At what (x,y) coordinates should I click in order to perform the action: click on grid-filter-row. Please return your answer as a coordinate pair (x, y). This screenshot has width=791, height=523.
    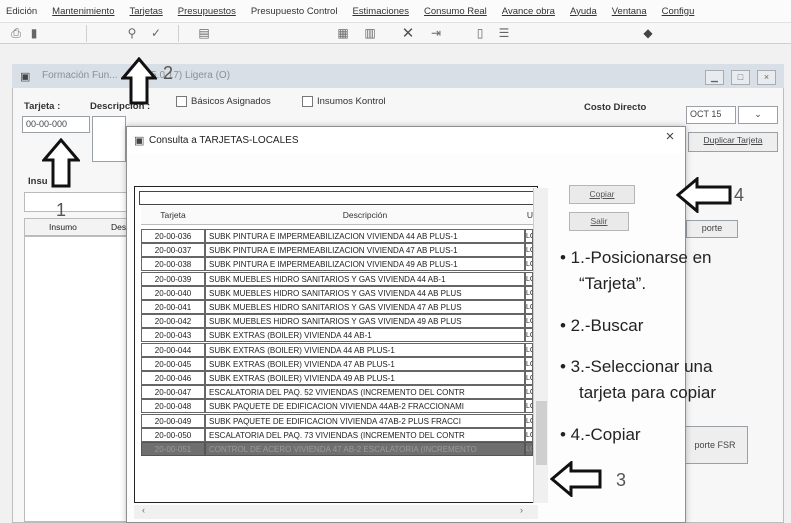
    Looking at the image, I should click on (336, 198).